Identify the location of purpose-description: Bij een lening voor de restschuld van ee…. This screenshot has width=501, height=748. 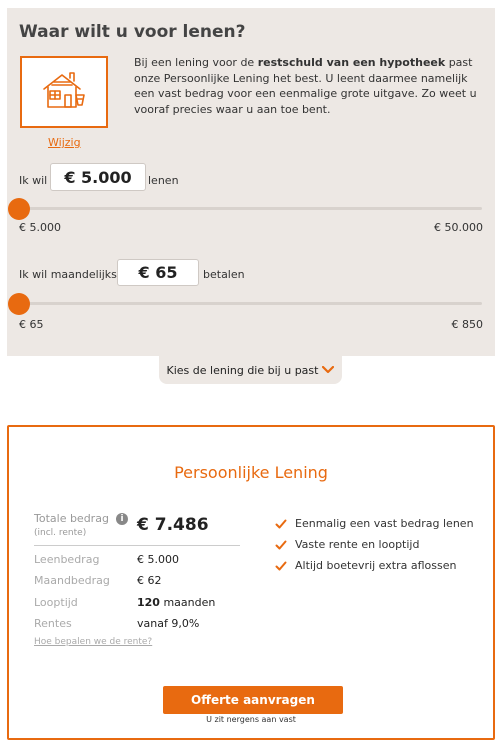
(312, 86).